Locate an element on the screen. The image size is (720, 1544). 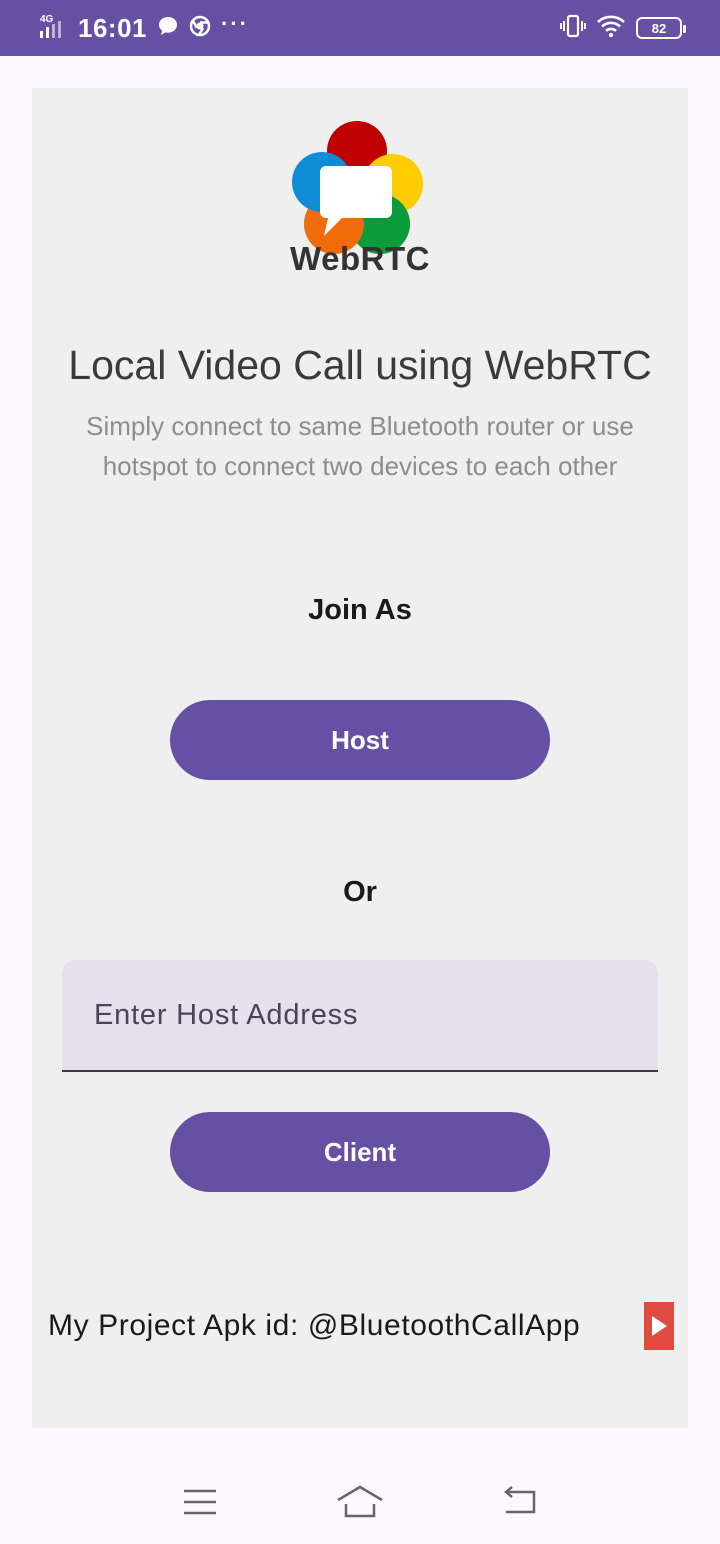
or-label: Or is located at coordinates (360, 892).